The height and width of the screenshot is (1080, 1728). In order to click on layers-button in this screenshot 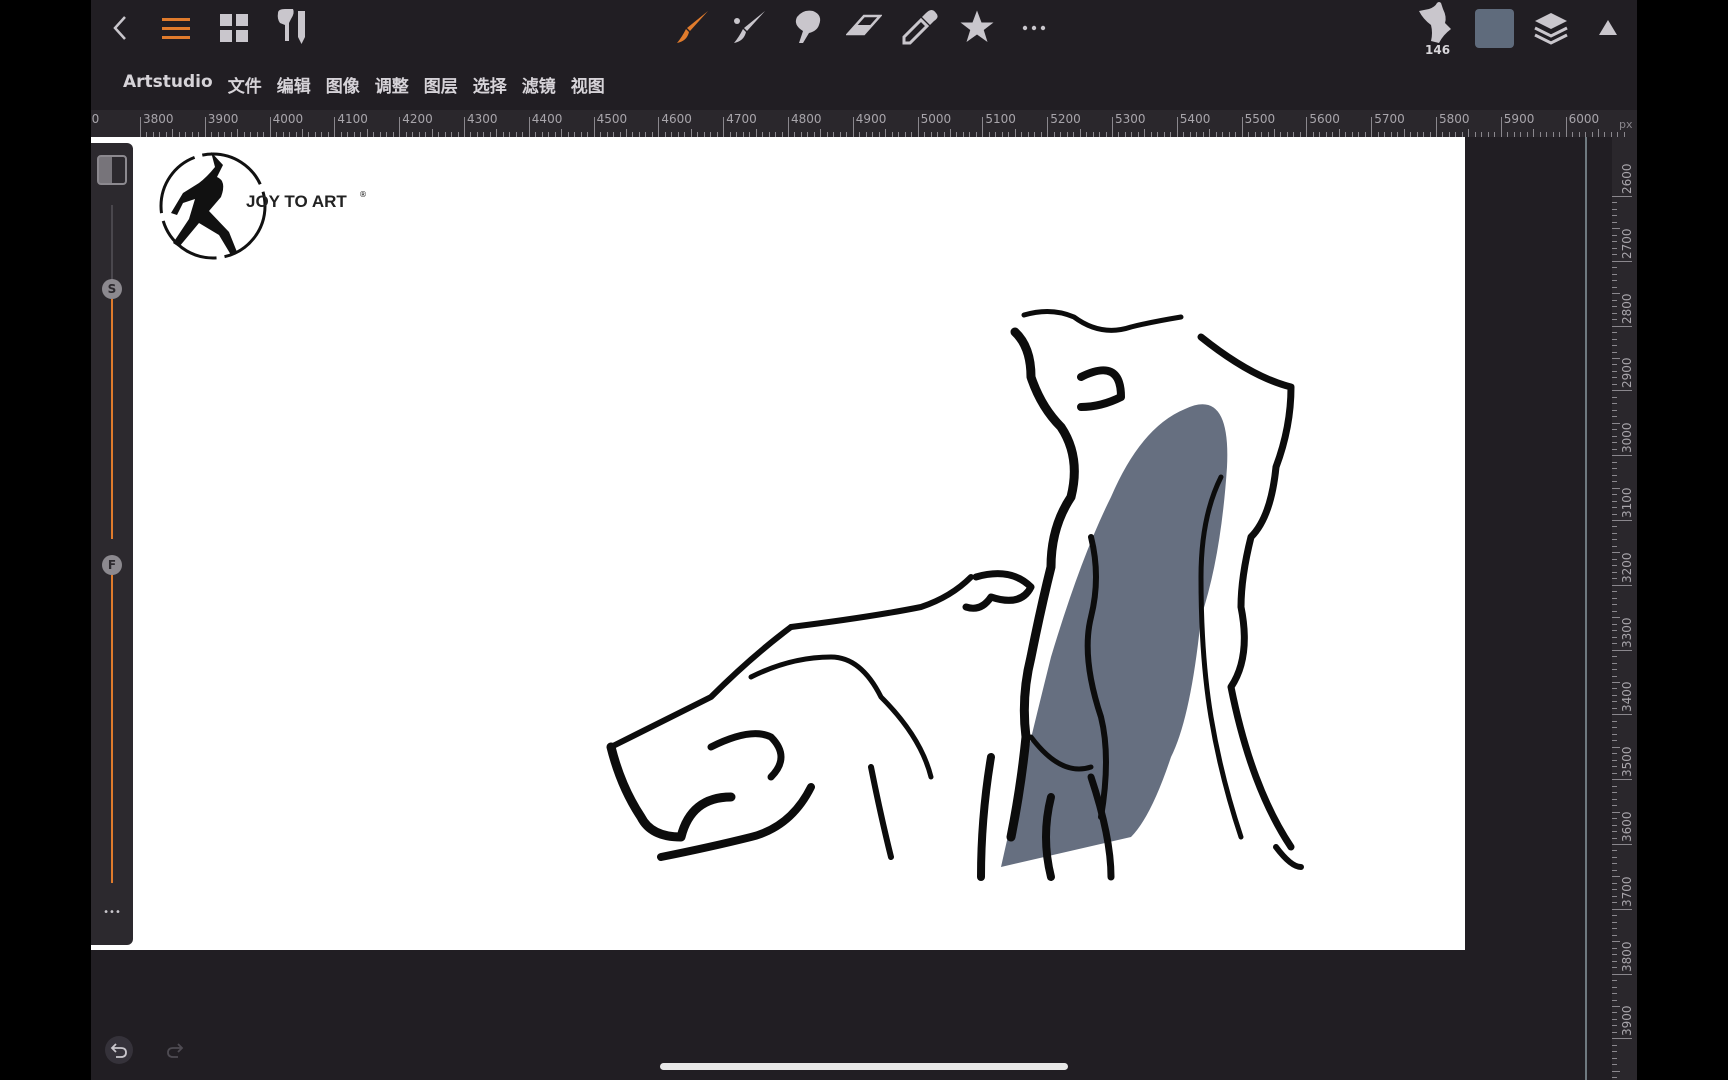, I will do `click(1551, 28)`.